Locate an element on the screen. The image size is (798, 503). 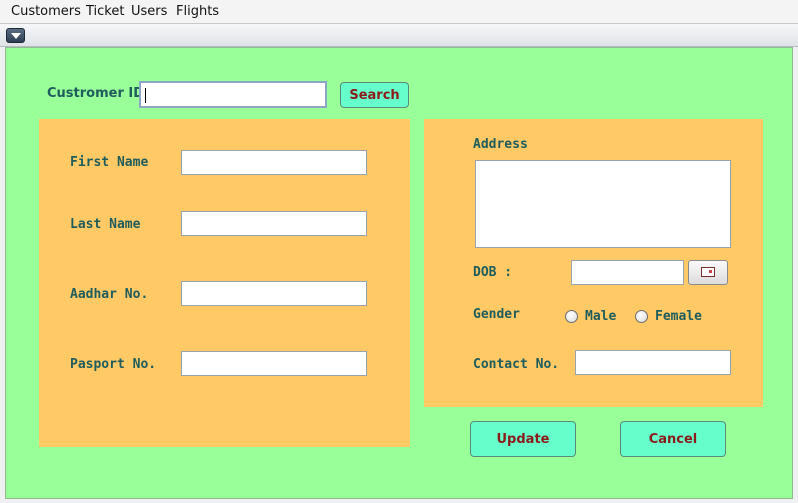
calendar-icon is located at coordinates (708, 272).